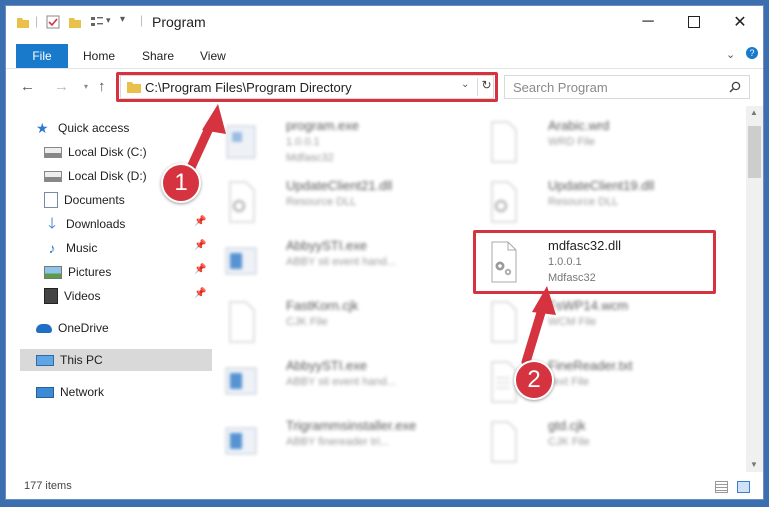 This screenshot has height=507, width=769. Describe the element at coordinates (534, 380) in the screenshot. I see `callout-badge-2: 2` at that location.